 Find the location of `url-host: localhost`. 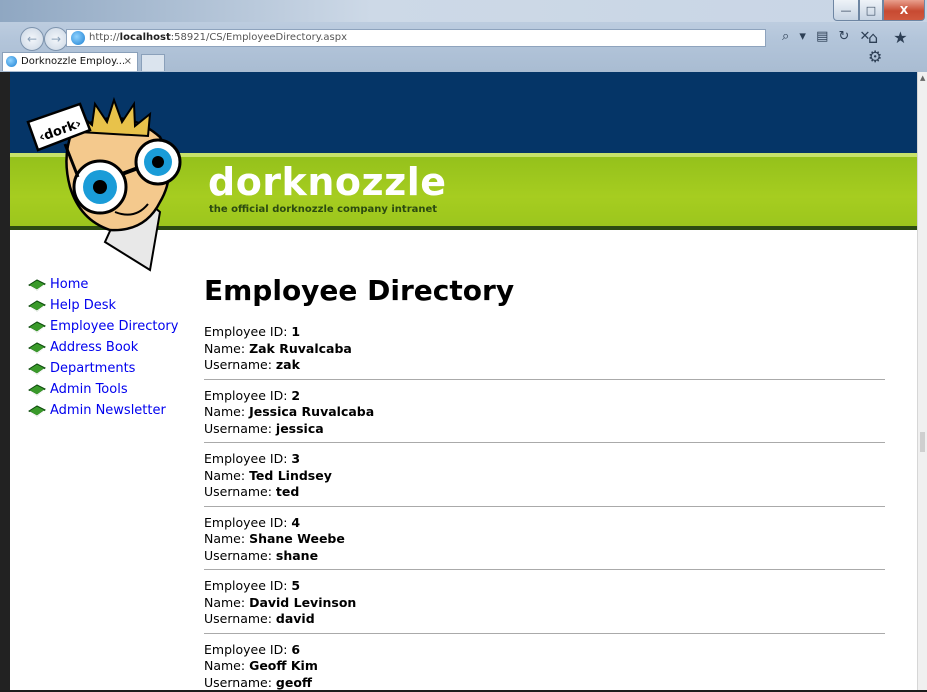

url-host: localhost is located at coordinates (145, 37).